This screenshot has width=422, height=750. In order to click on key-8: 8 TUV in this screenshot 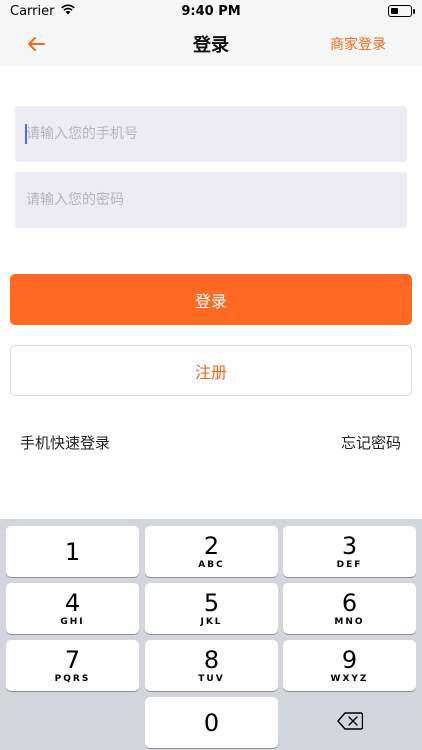, I will do `click(211, 665)`.